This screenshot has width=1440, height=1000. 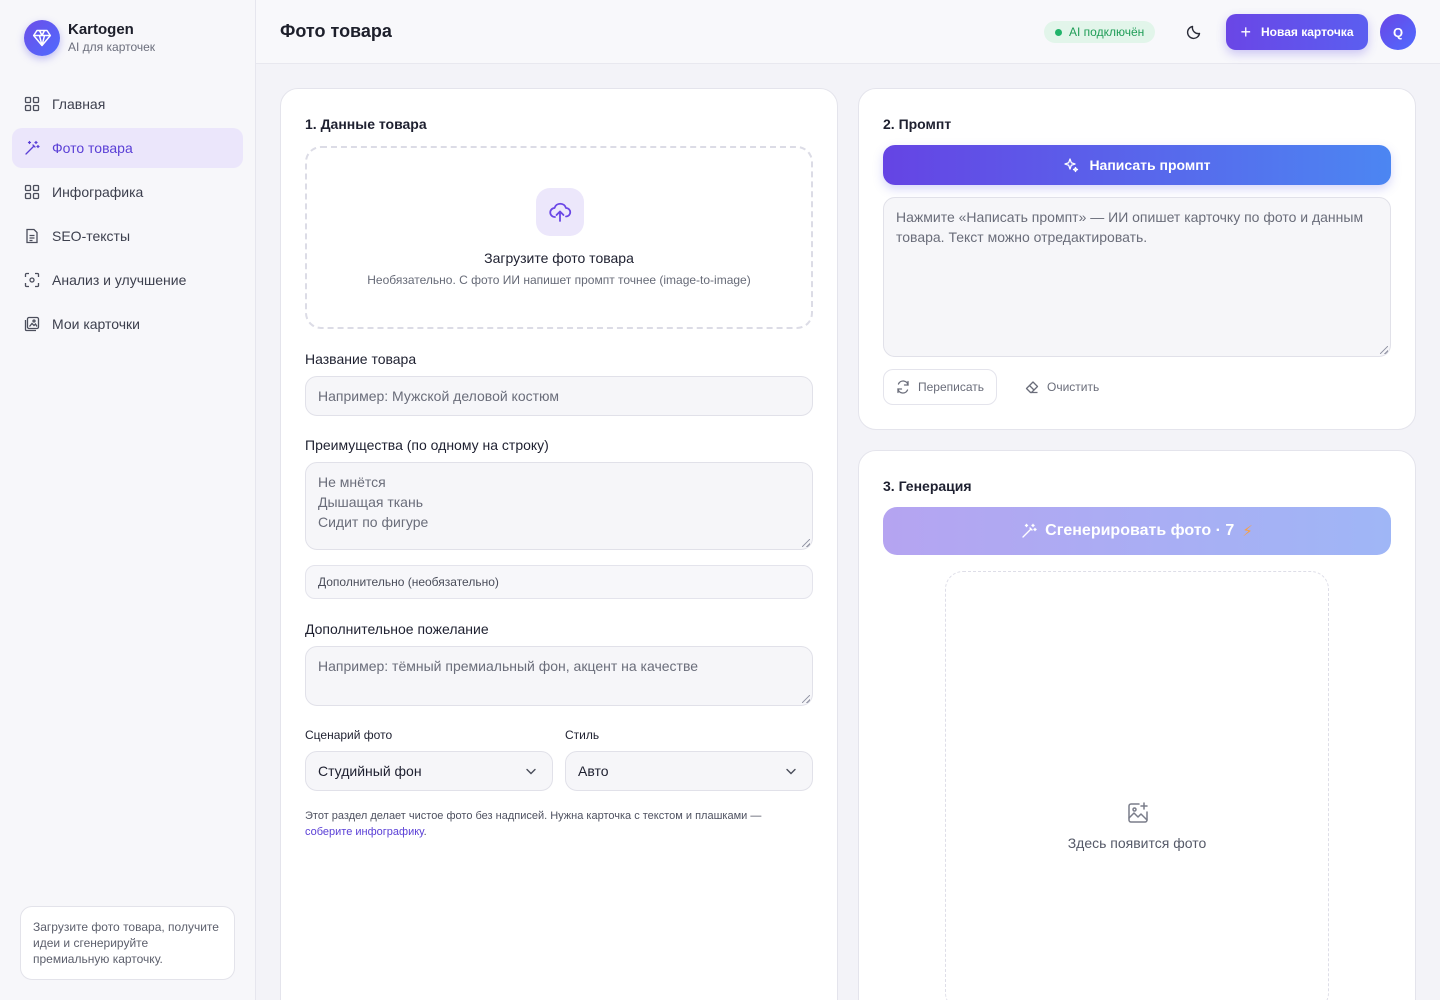 What do you see at coordinates (112, 47) in the screenshot?
I see `brand-subtitle: AI для карточек` at bounding box center [112, 47].